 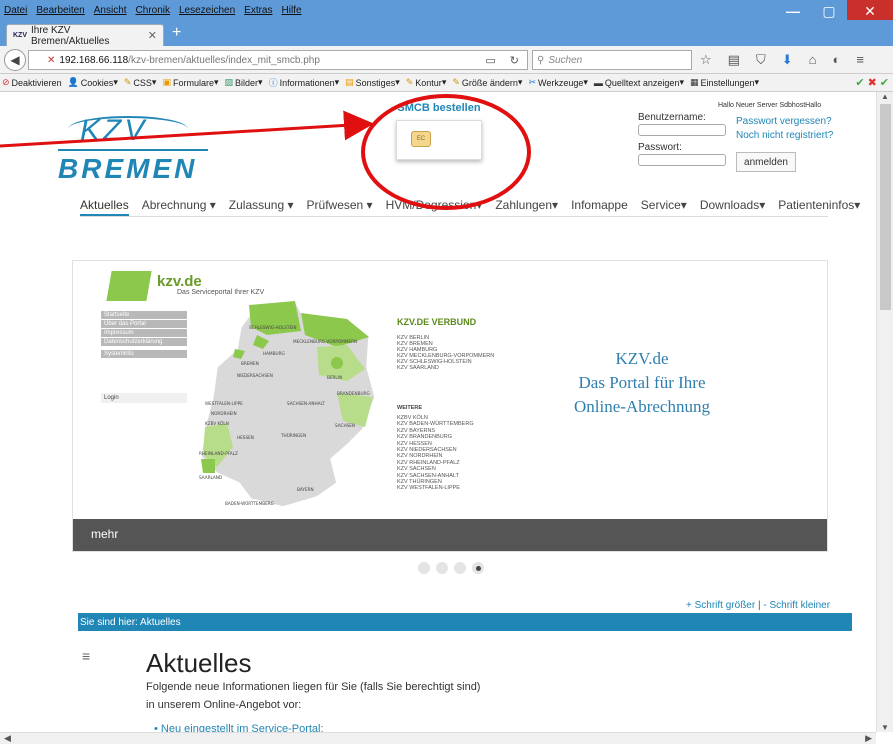 What do you see at coordinates (761, 60) in the screenshot?
I see `pocket-icon: ⛉` at bounding box center [761, 60].